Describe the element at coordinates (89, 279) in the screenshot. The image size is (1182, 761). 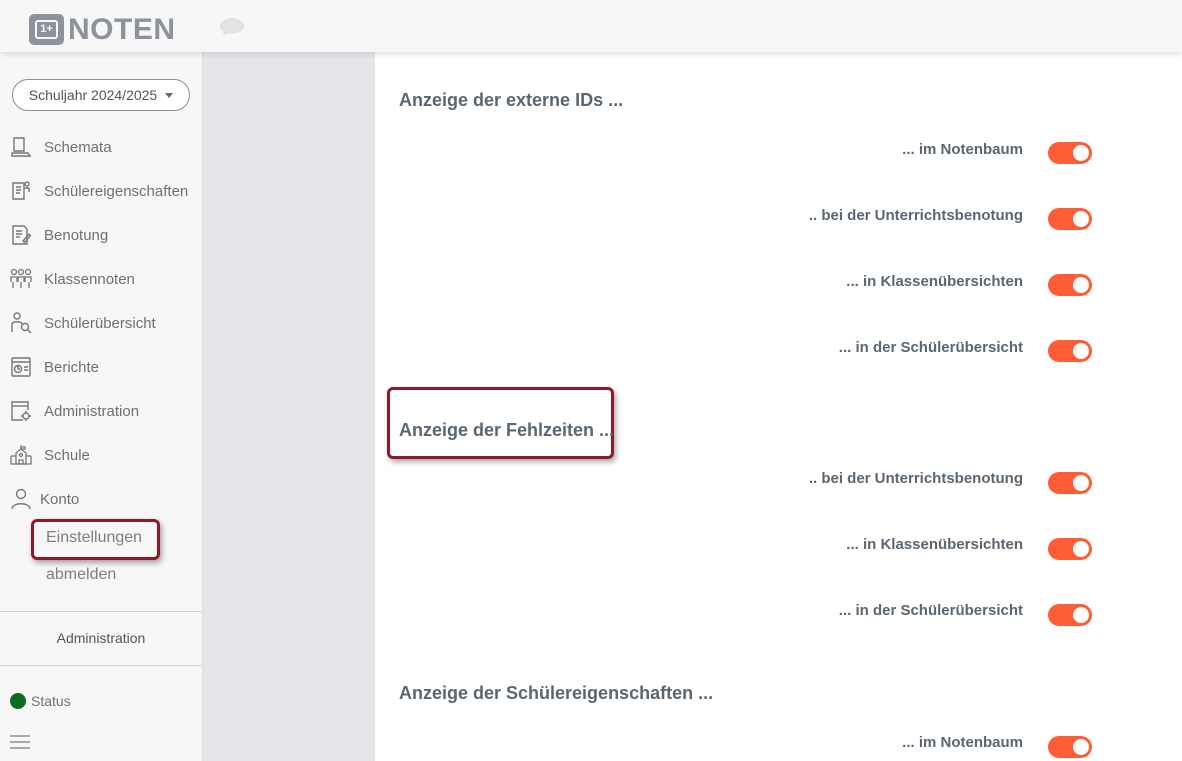
I see `sidebar-item-label: Klassennoten` at that location.